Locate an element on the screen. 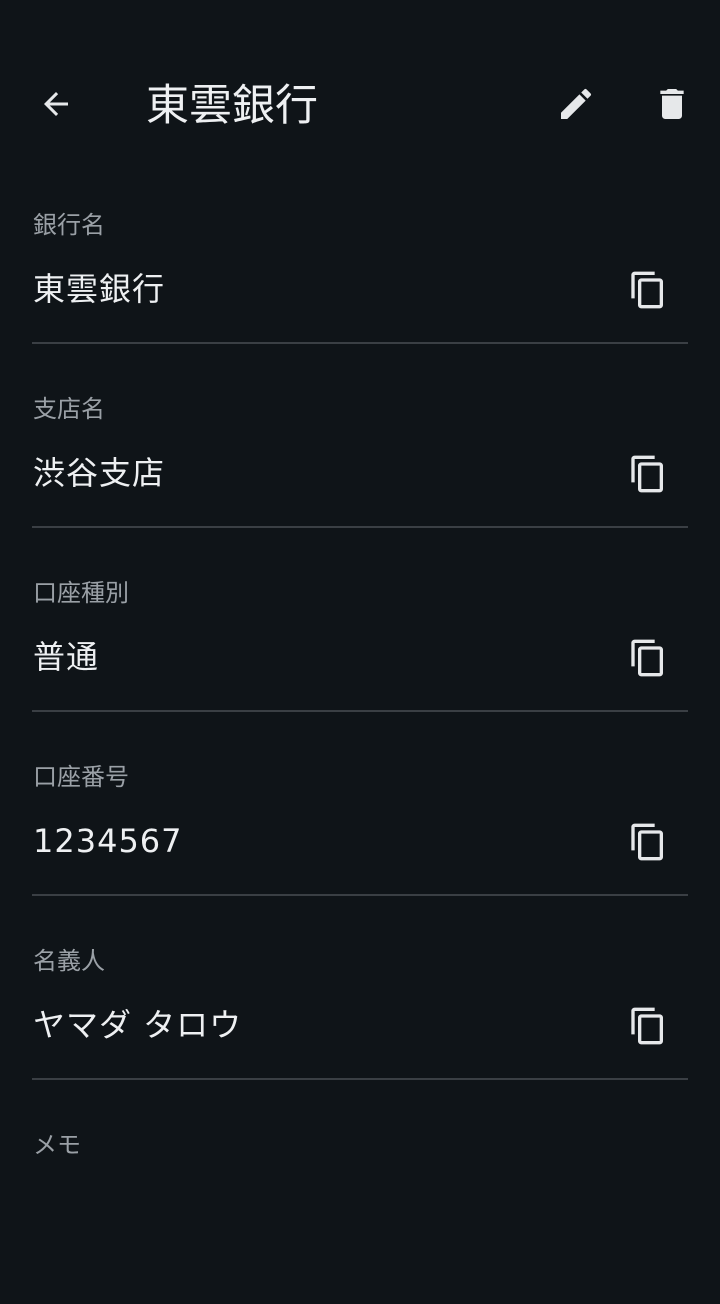 Image resolution: width=720 pixels, height=1304 pixels. back-button is located at coordinates (56, 104).